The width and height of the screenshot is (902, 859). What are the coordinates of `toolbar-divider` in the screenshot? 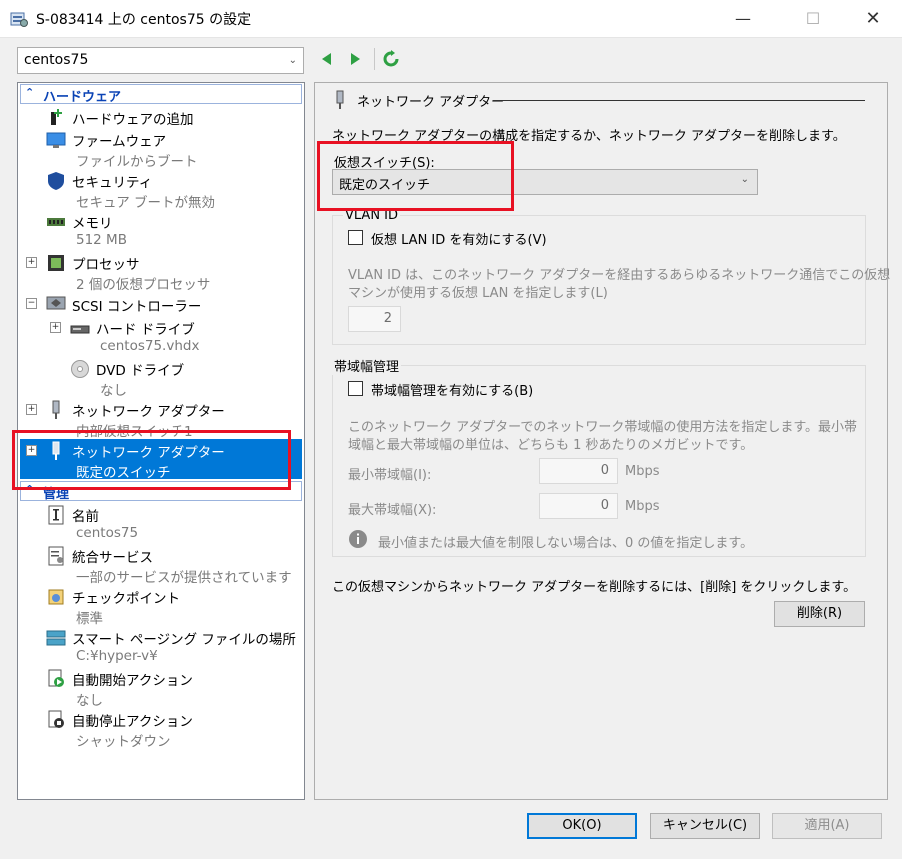 It's located at (374, 59).